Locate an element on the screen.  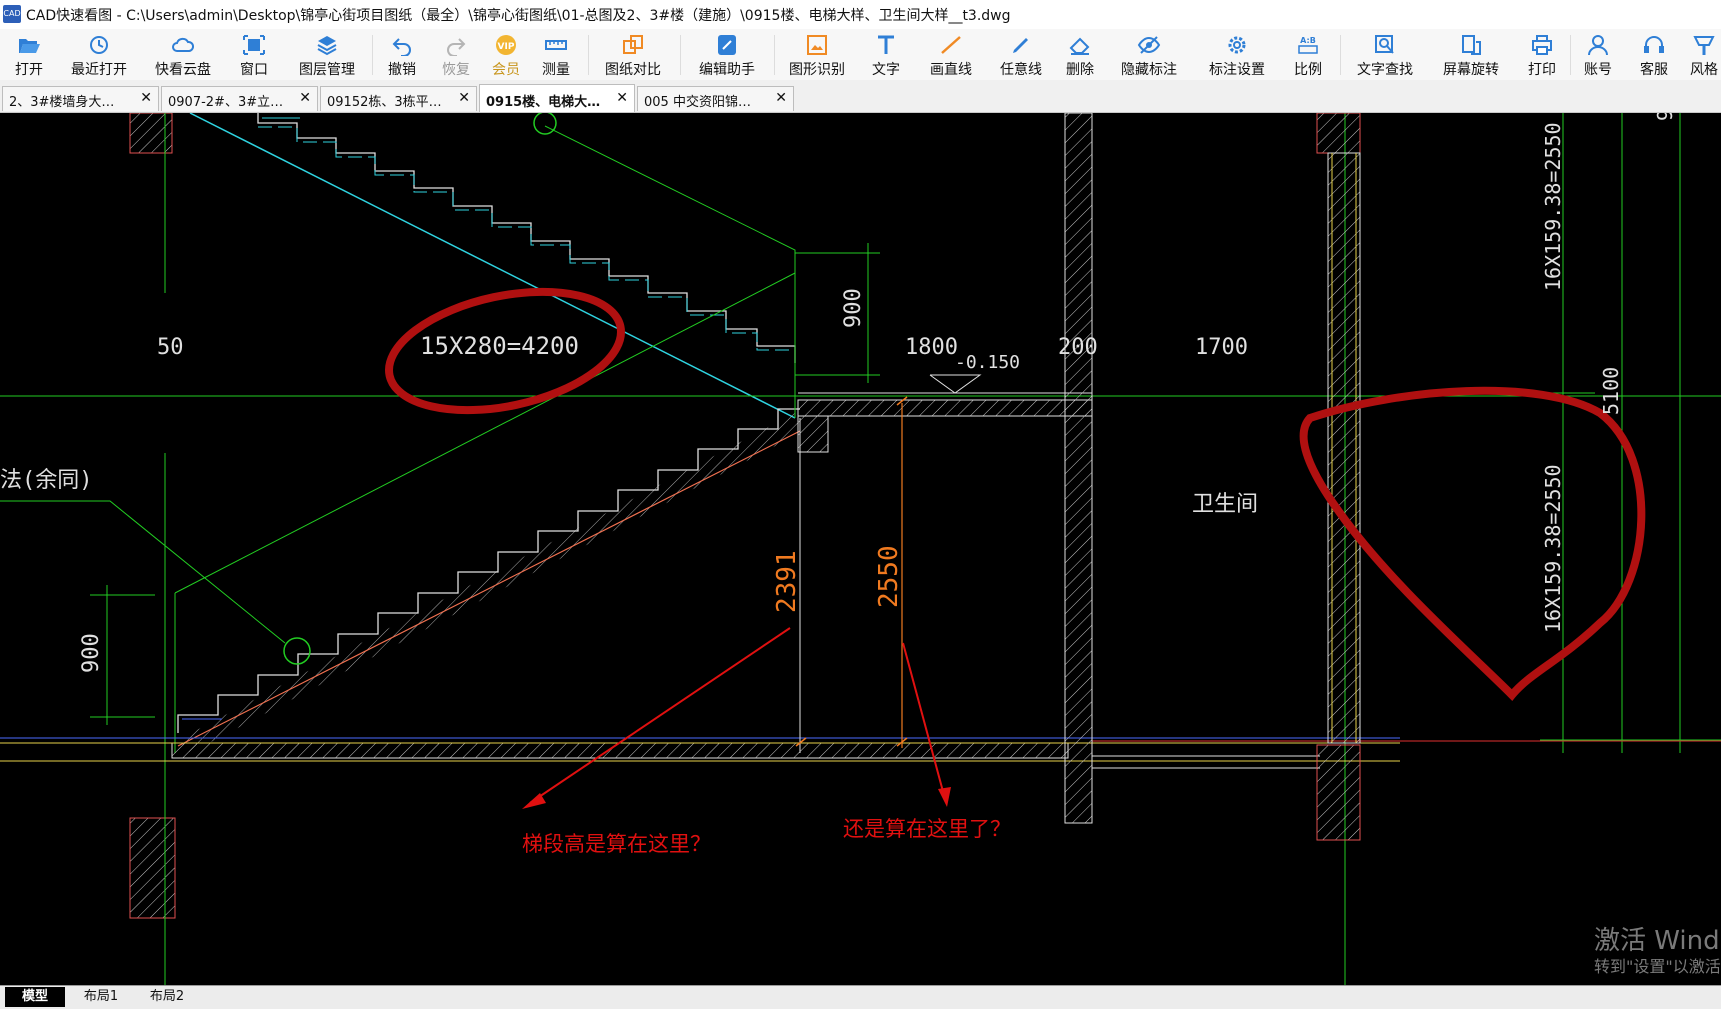
dim-1800: 1800 is located at coordinates (931, 347).